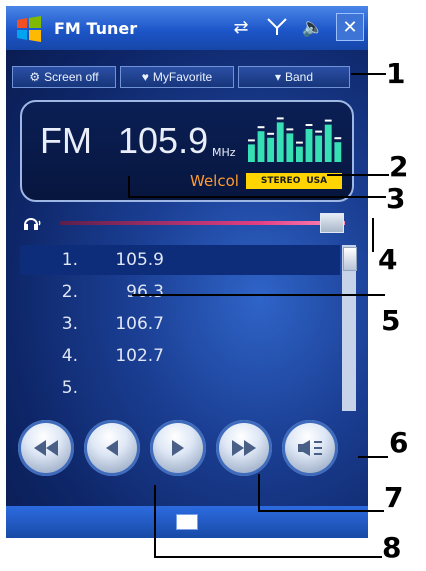 Image resolution: width=426 pixels, height=571 pixels. Describe the element at coordinates (396, 73) in the screenshot. I see `callout-1: 1` at that location.